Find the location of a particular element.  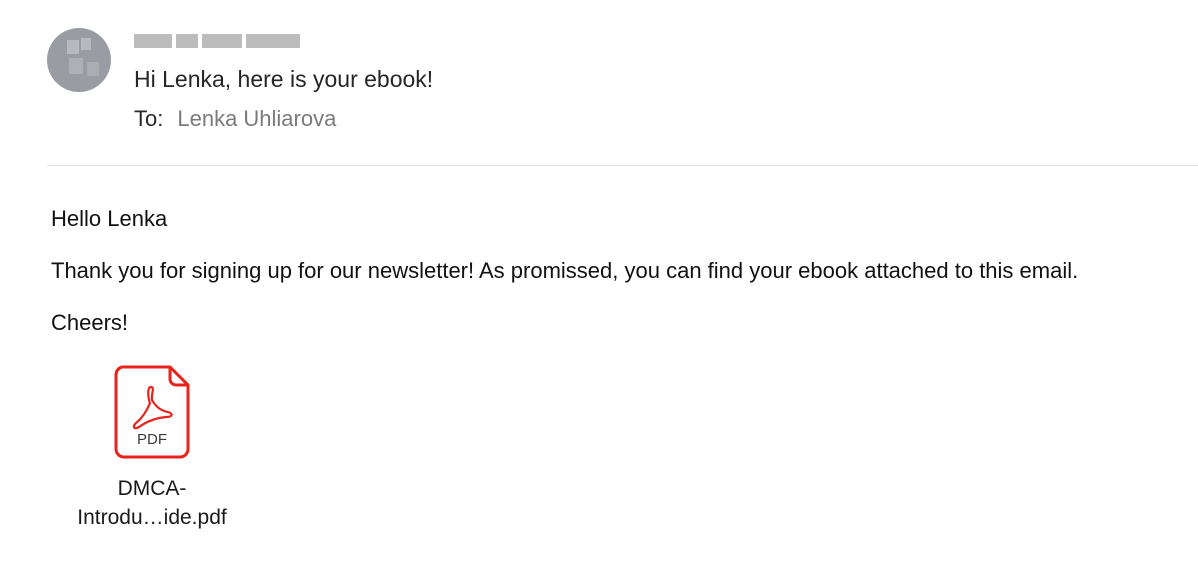

pdf-attachment: PDF DMCA- Introdu…ide.pdf is located at coordinates (152, 448).